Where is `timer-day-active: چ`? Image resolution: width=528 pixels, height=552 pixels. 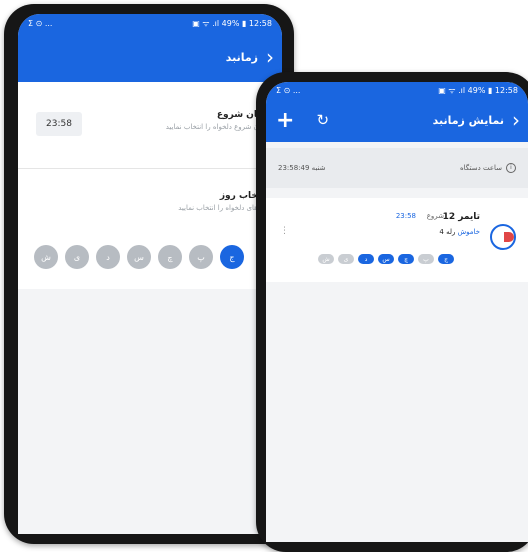
timer-day-active: چ is located at coordinates (406, 259).